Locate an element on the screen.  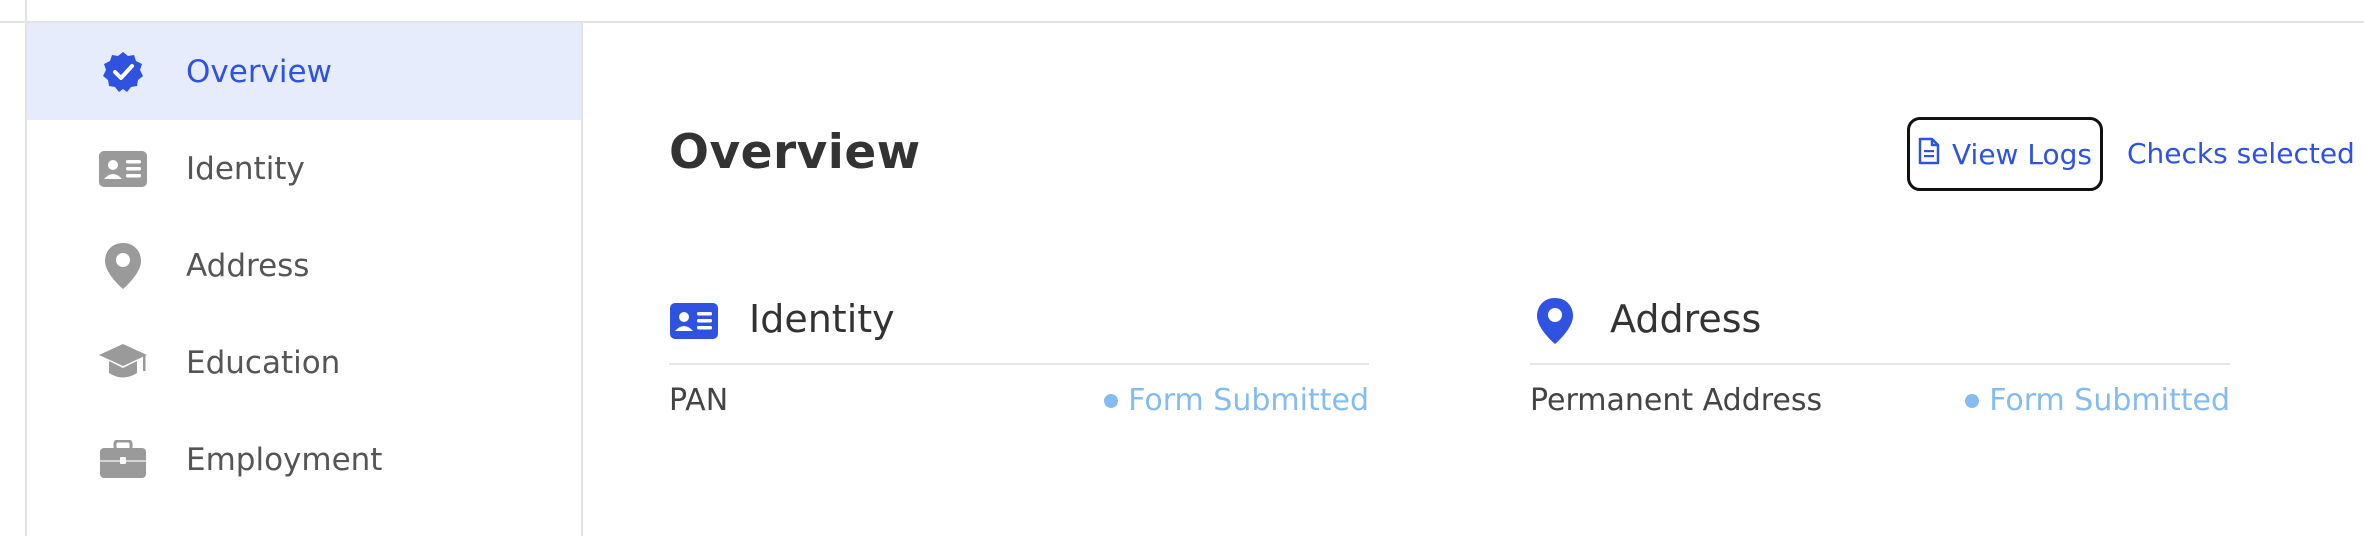
verified-badge-icon is located at coordinates (123, 72).